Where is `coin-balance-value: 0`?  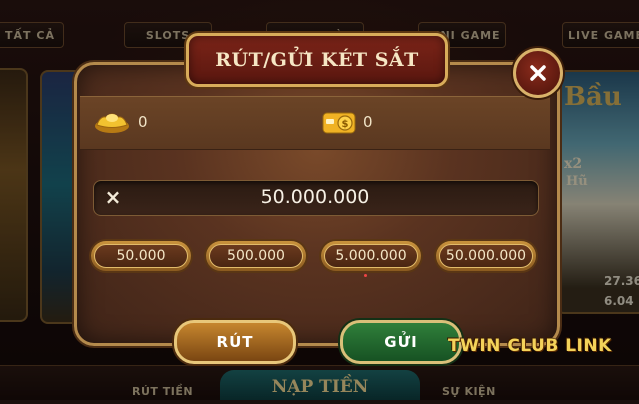 coin-balance-value: 0 is located at coordinates (368, 122).